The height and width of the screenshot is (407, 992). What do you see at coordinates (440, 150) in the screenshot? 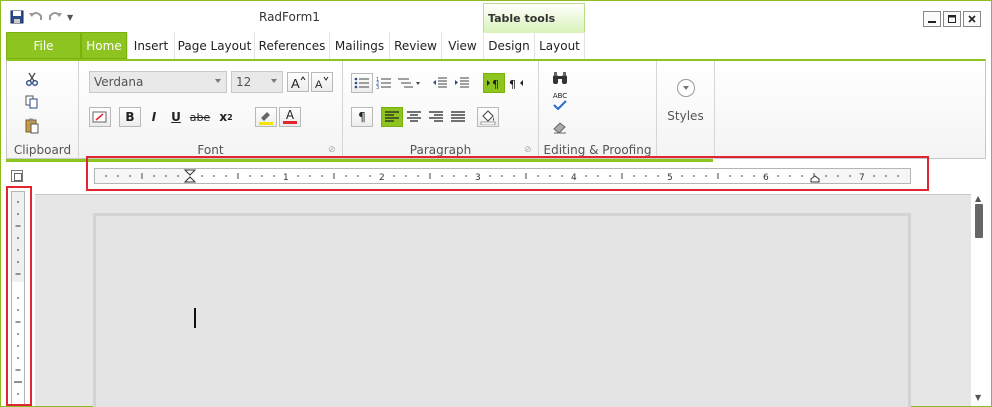
I see `group-label-paragraph: Paragraph` at bounding box center [440, 150].